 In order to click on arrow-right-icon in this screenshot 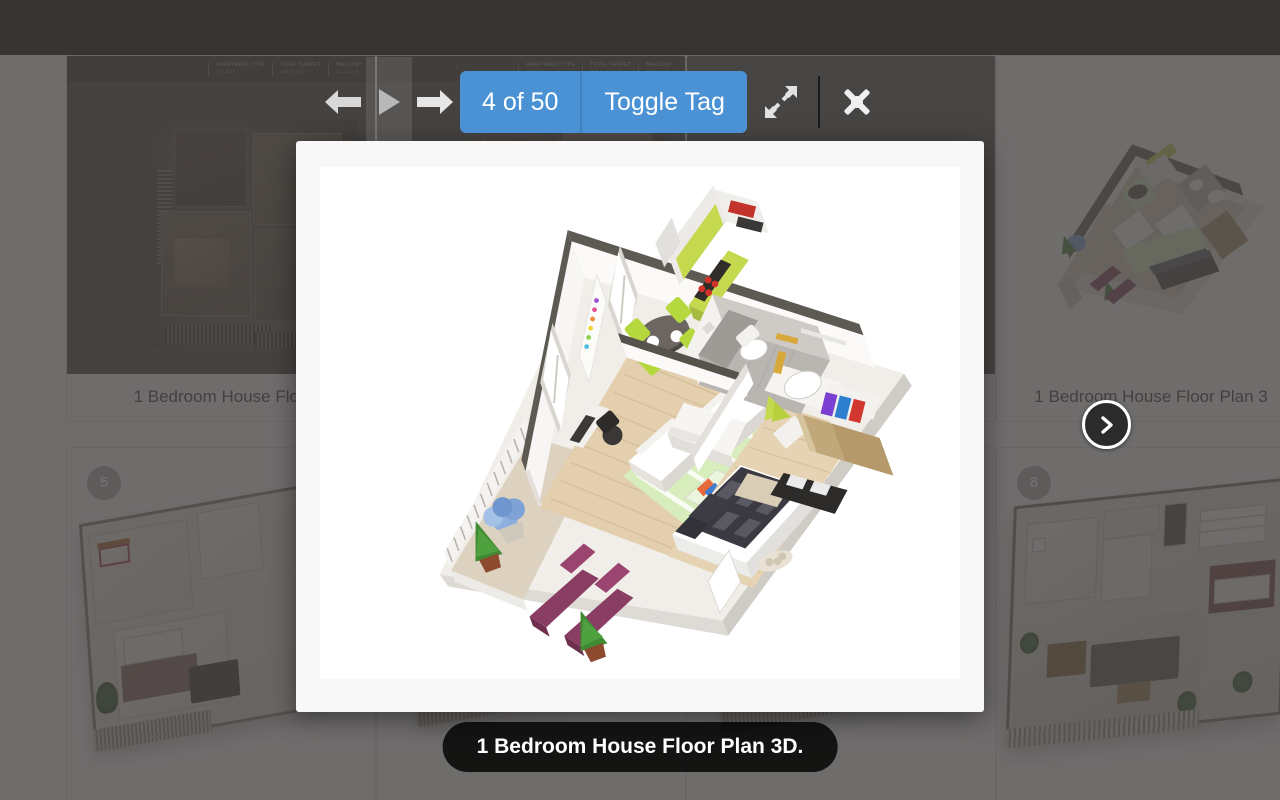, I will do `click(435, 102)`.